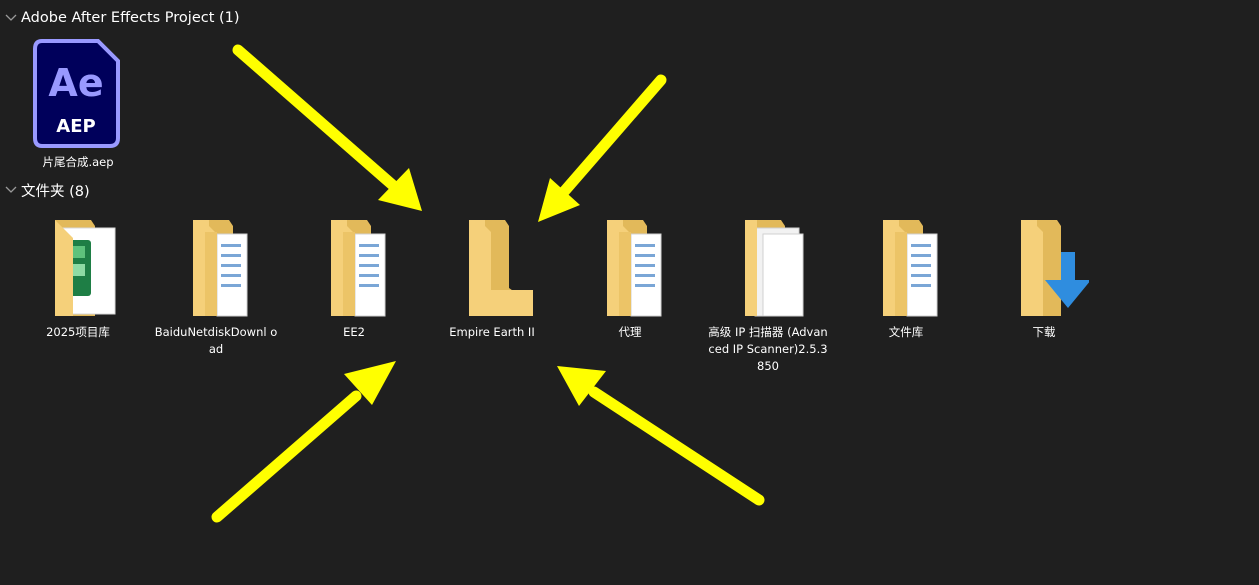  Describe the element at coordinates (676, 446) in the screenshot. I see `annotation-arrow-bottom-right` at that location.